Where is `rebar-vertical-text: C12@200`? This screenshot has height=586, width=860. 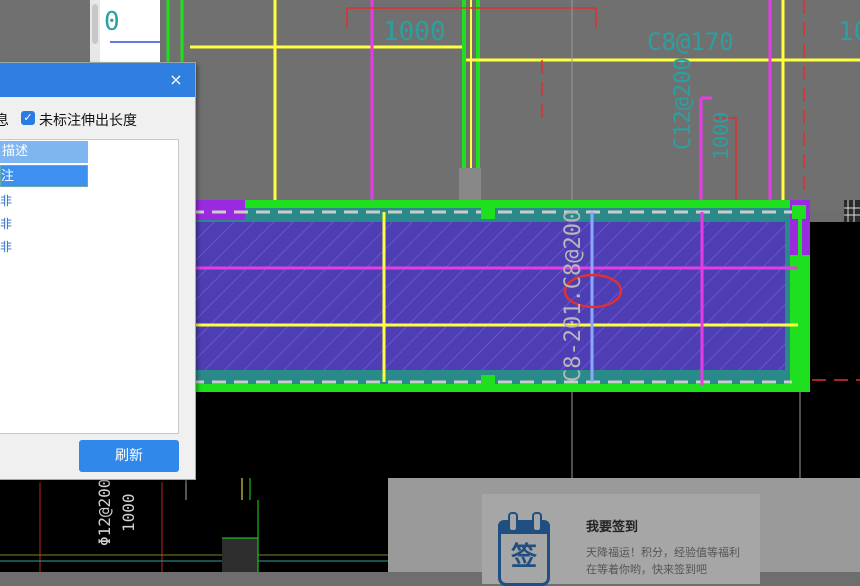 rebar-vertical-text: C12@200 is located at coordinates (683, 103).